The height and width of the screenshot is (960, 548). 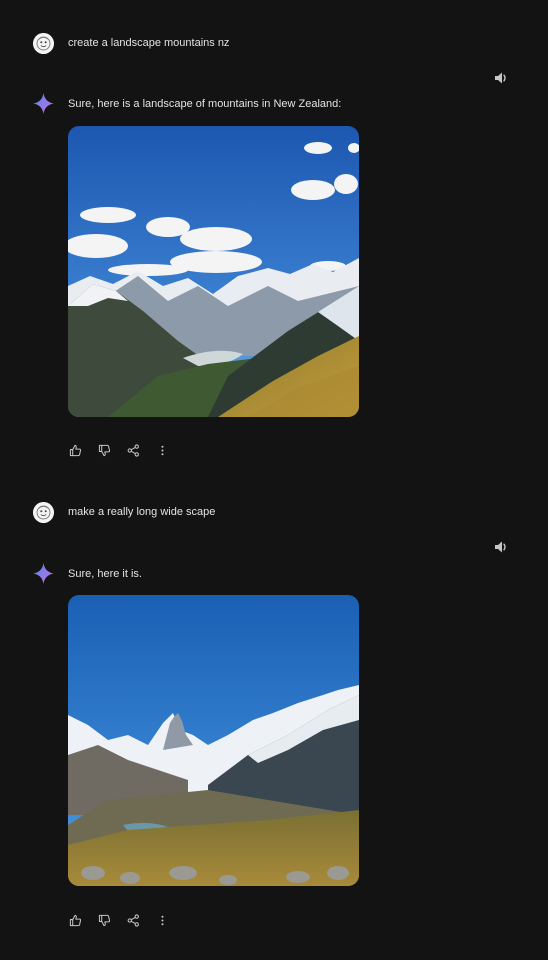 I want to click on user-prompt: create a landscape mountains nz, so click(x=149, y=43).